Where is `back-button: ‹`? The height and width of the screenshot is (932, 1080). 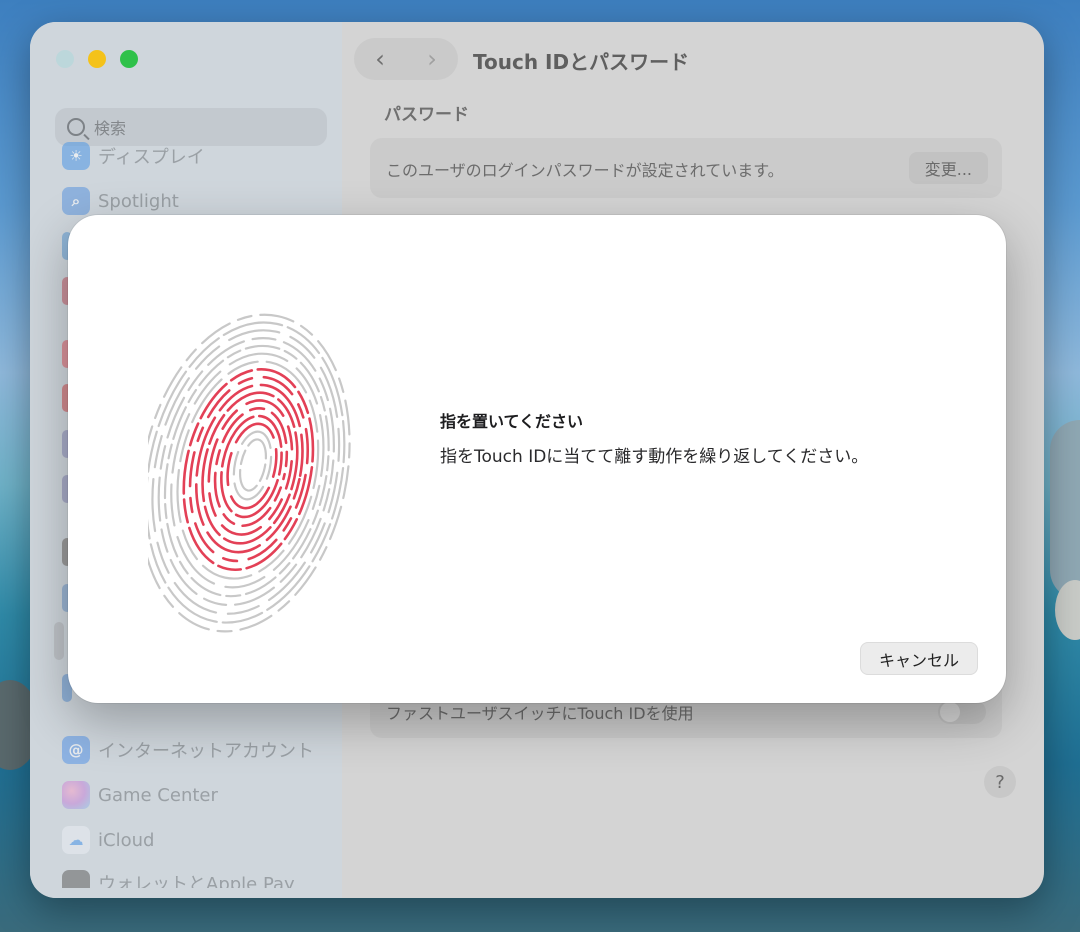
back-button: ‹ is located at coordinates (380, 59).